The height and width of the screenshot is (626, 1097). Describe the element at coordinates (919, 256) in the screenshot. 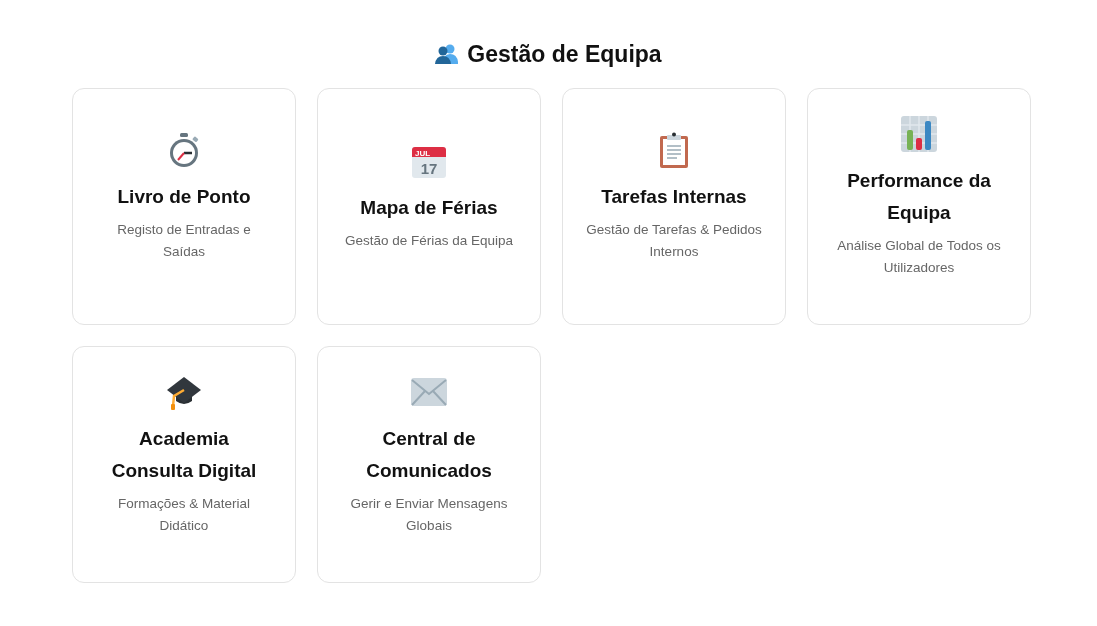

I see `card-description: Análise Global de Todos os Utilizadores` at that location.